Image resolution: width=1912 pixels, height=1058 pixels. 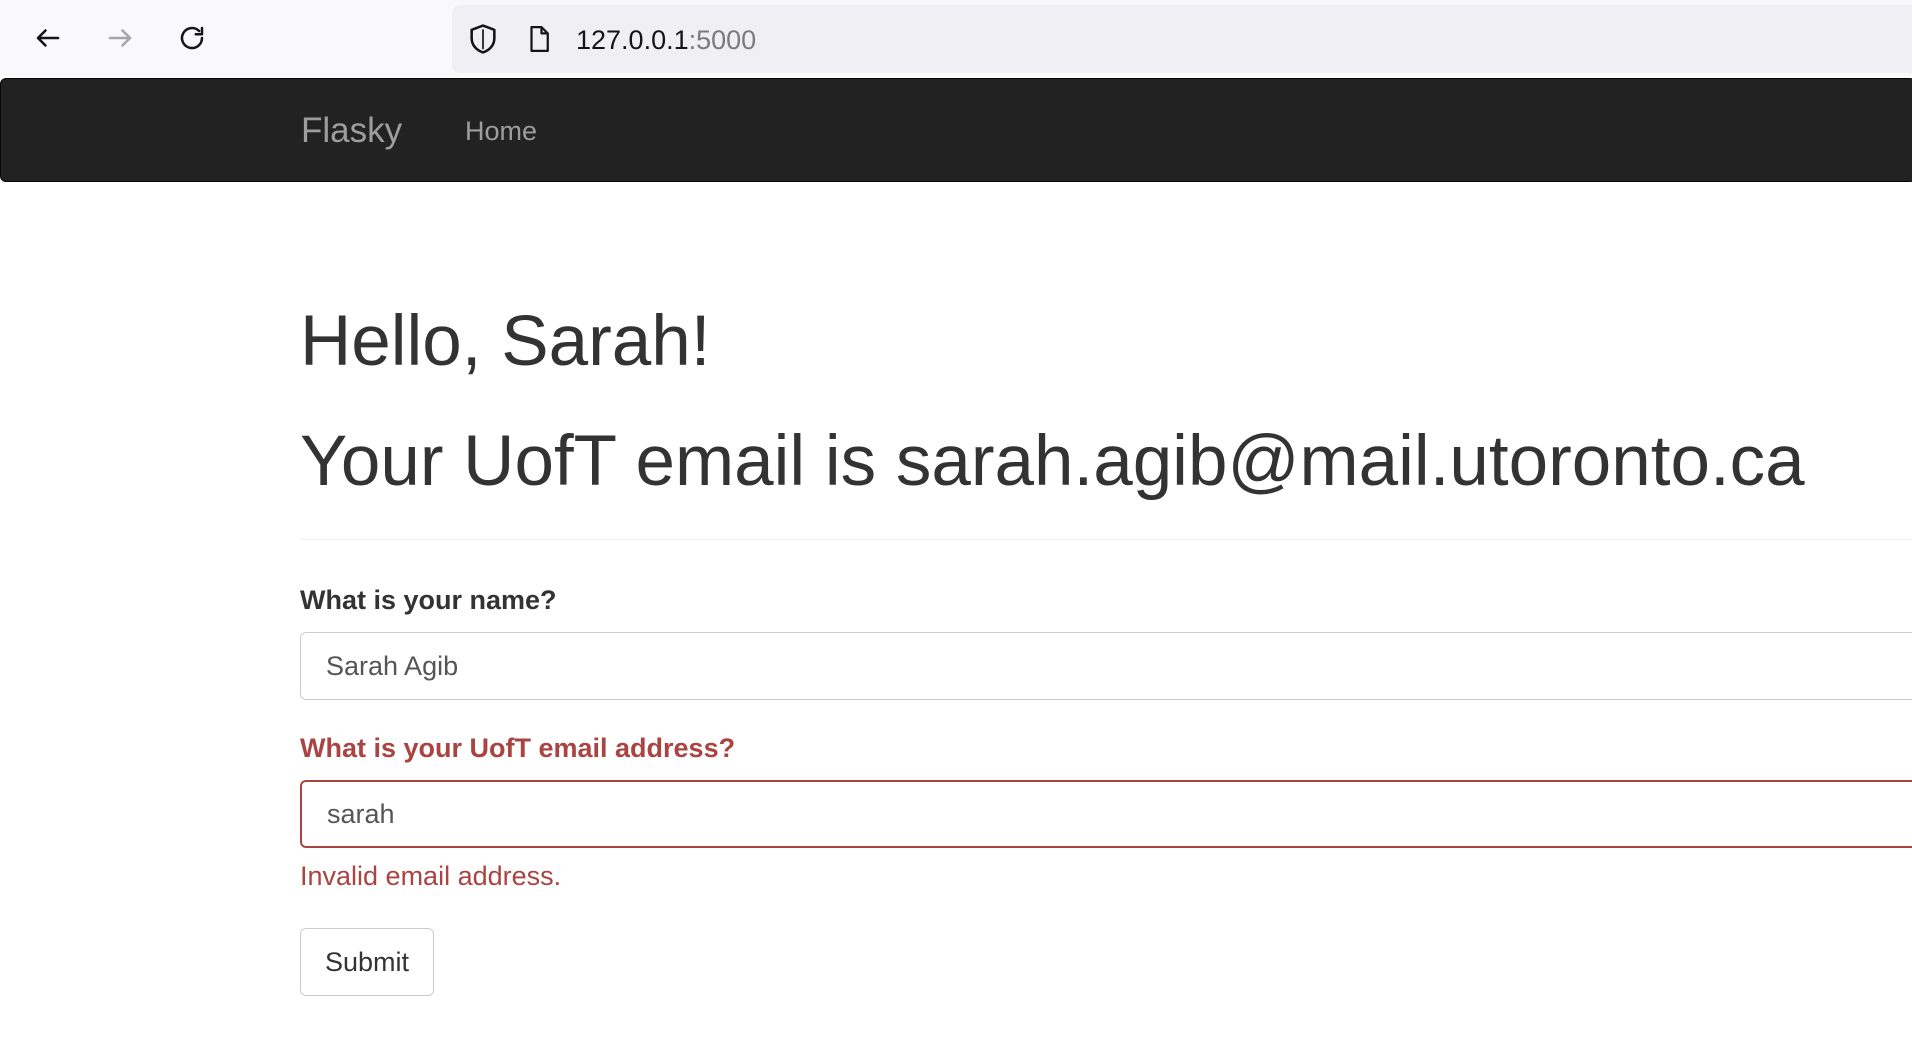 I want to click on forward-button, so click(x=120, y=38).